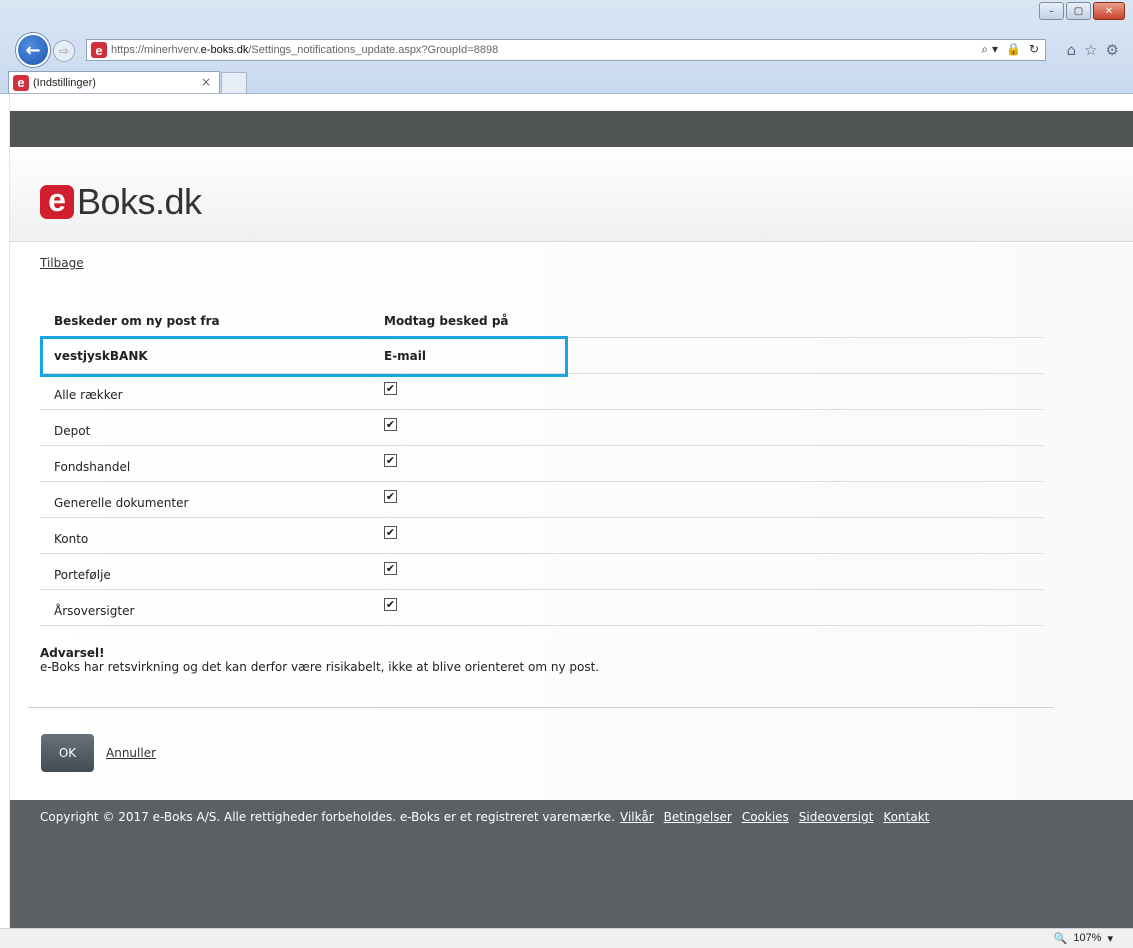 This screenshot has width=1133, height=948. Describe the element at coordinates (1051, 11) in the screenshot. I see `minimize-button: –` at that location.